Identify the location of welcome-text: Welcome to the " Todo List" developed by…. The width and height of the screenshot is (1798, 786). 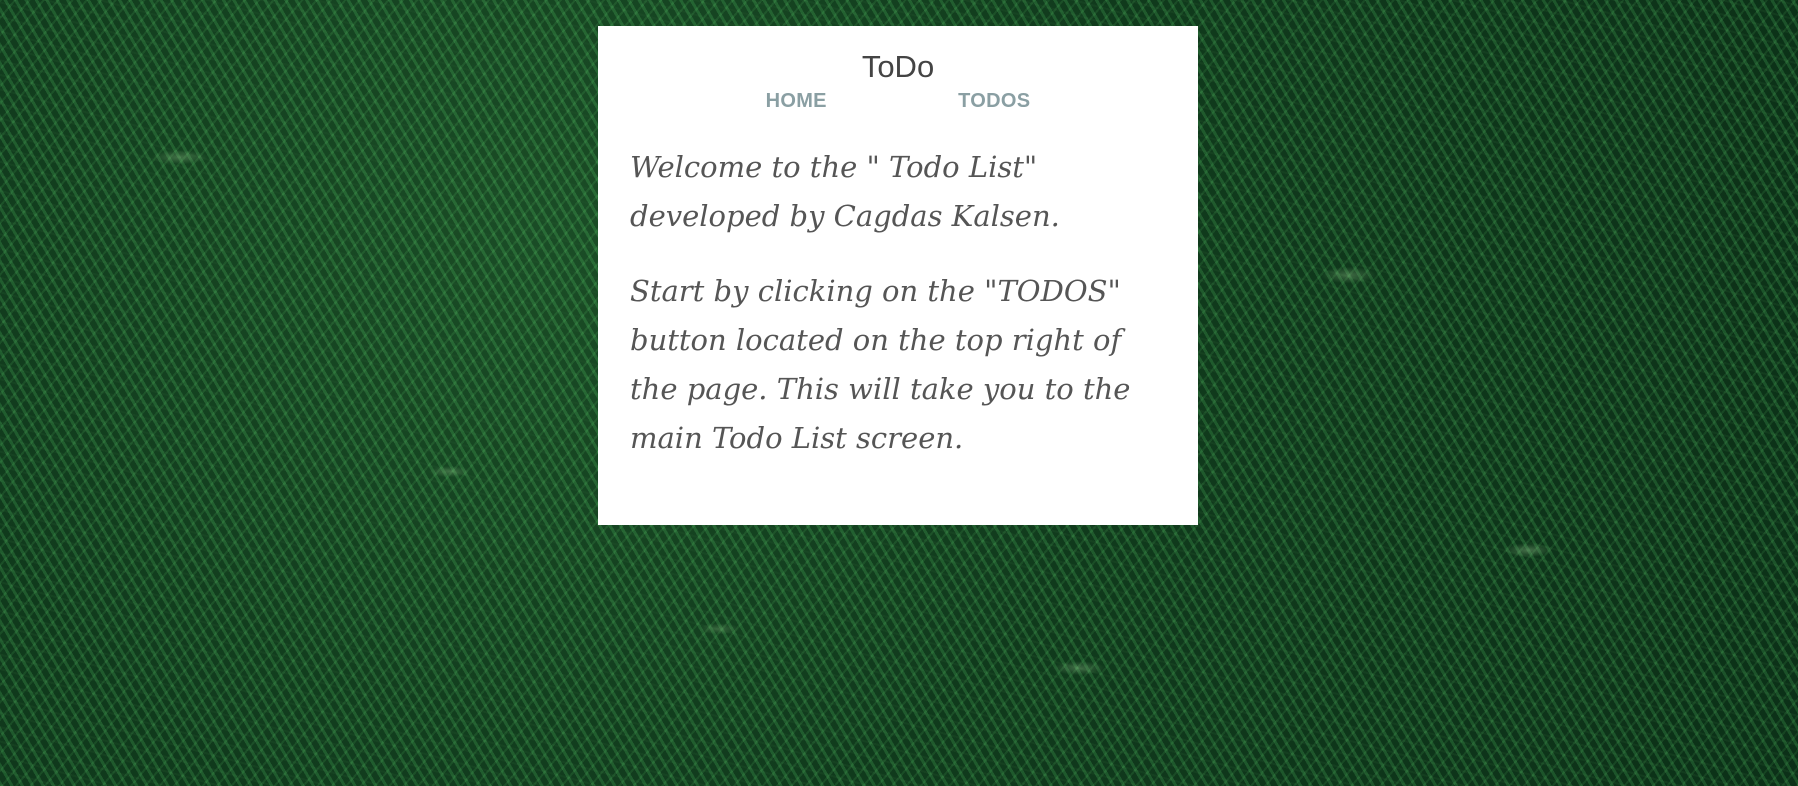
(845, 192).